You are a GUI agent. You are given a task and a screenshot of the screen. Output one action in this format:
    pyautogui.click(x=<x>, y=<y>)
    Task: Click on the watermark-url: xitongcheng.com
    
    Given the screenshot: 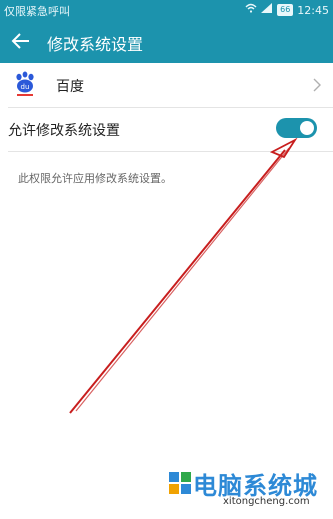 What is the action you would take?
    pyautogui.click(x=266, y=501)
    